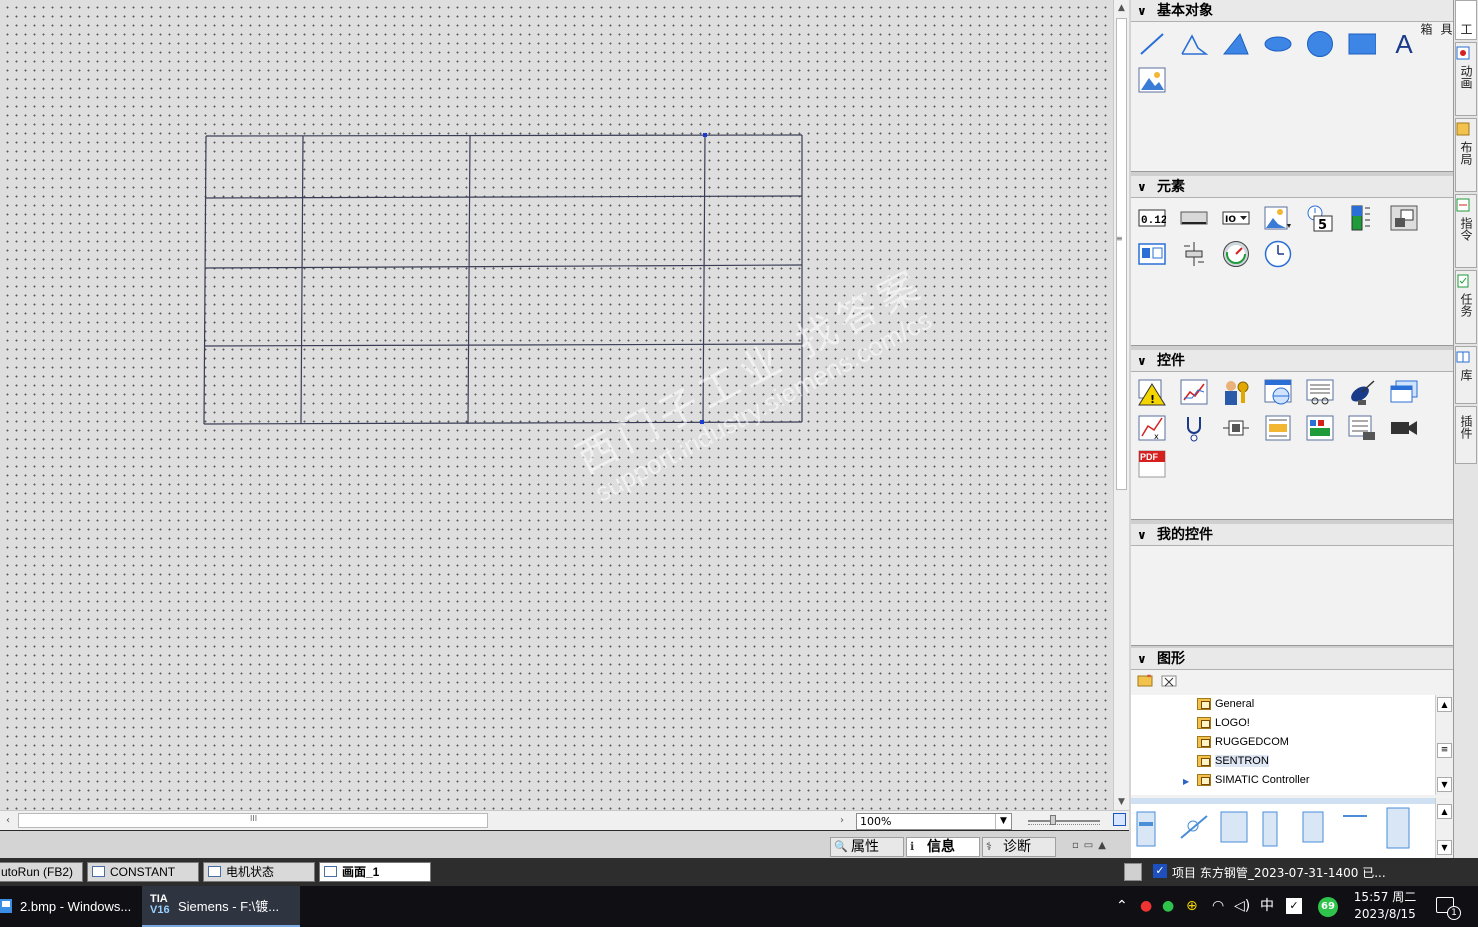  I want to click on tab-diagnostics: ⚕ 诊断, so click(1019, 847).